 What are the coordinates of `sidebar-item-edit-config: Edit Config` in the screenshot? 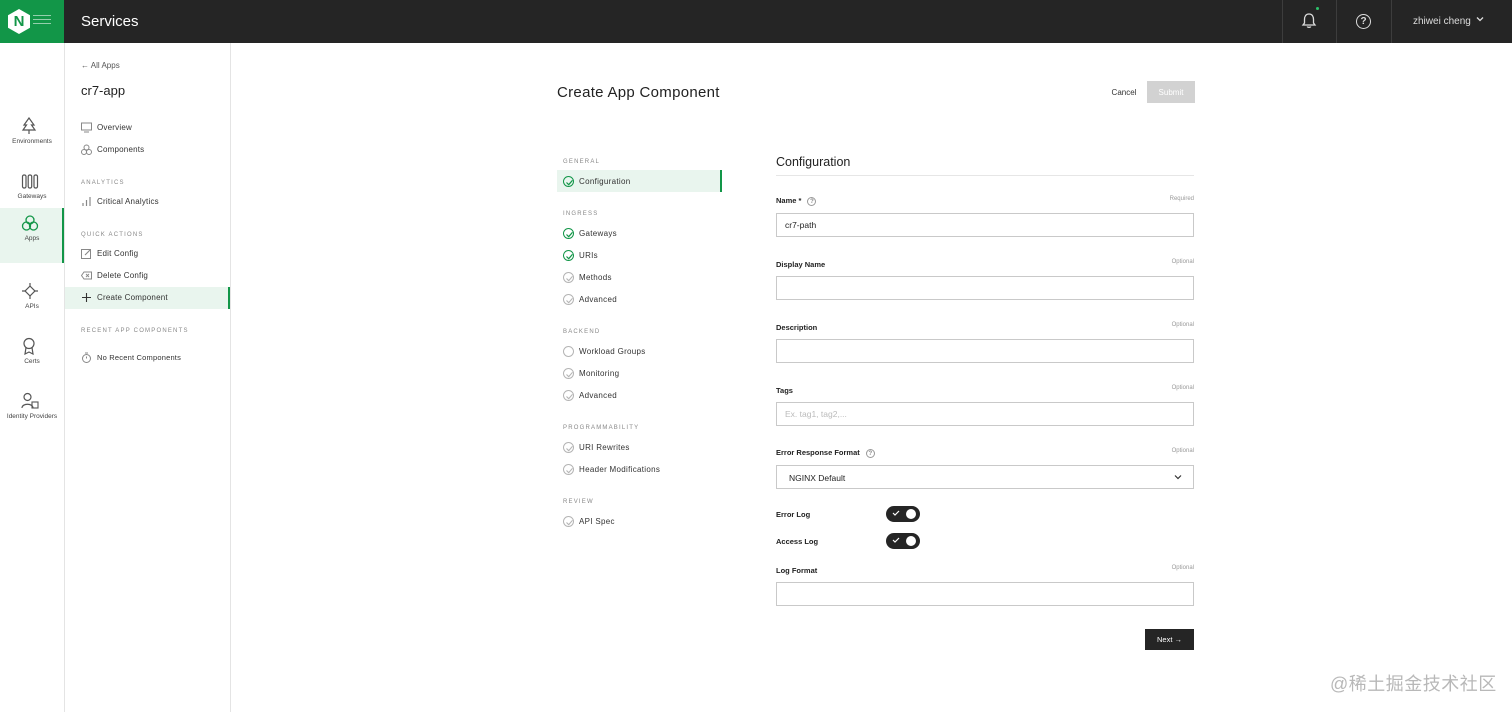 It's located at (147, 254).